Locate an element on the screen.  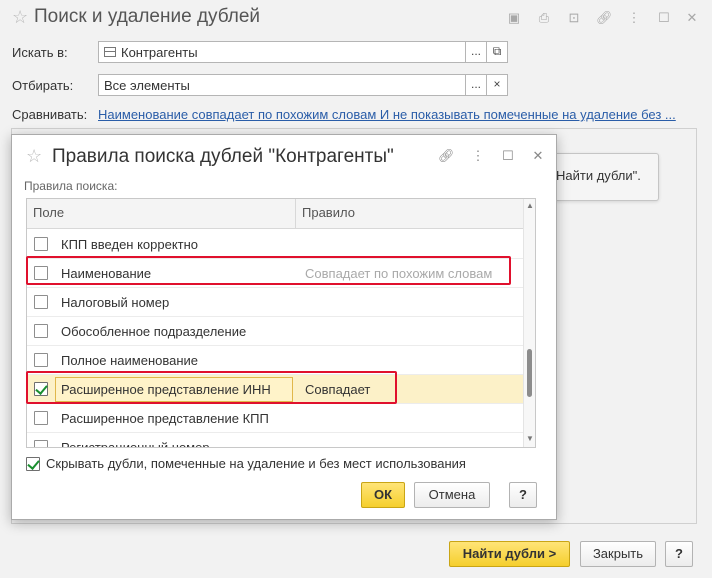
save-icon: ▣ is located at coordinates (514, 18).